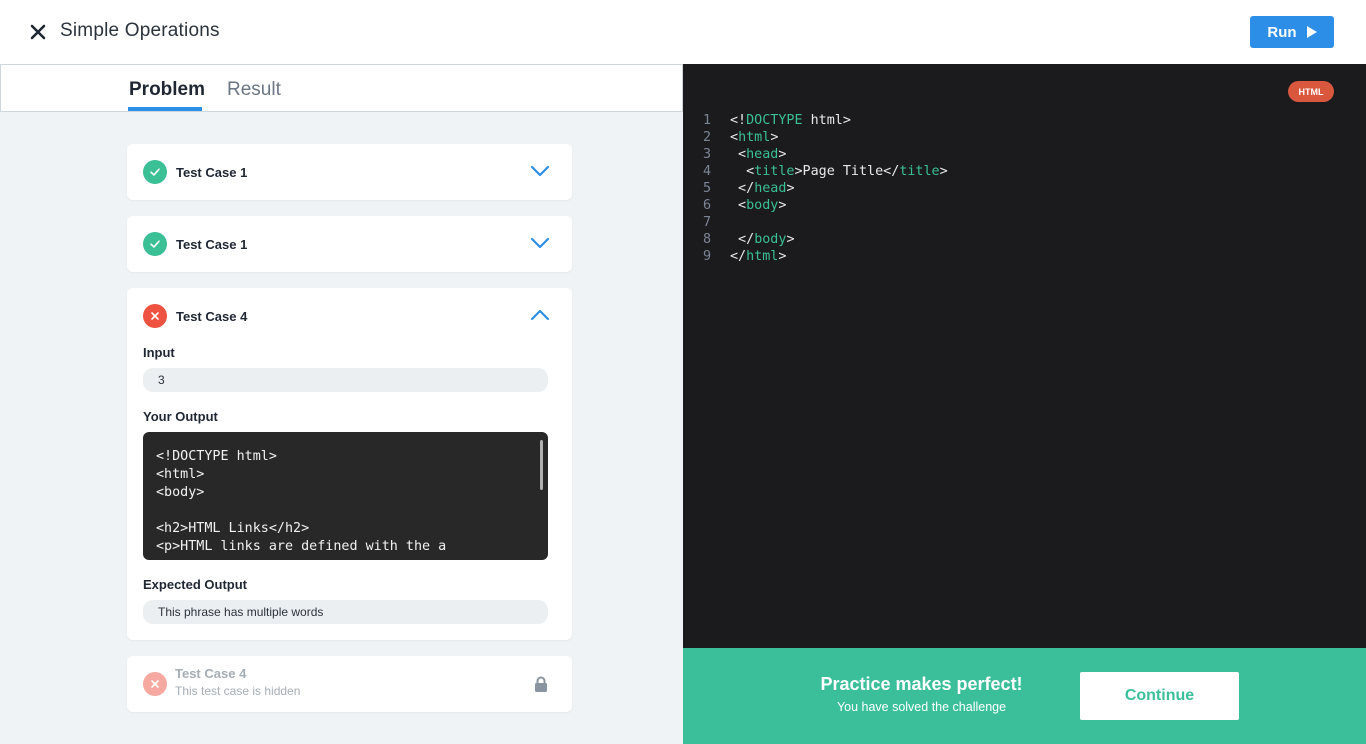 The image size is (1366, 744). Describe the element at coordinates (825, 222) in the screenshot. I see `editor-line: 7` at that location.